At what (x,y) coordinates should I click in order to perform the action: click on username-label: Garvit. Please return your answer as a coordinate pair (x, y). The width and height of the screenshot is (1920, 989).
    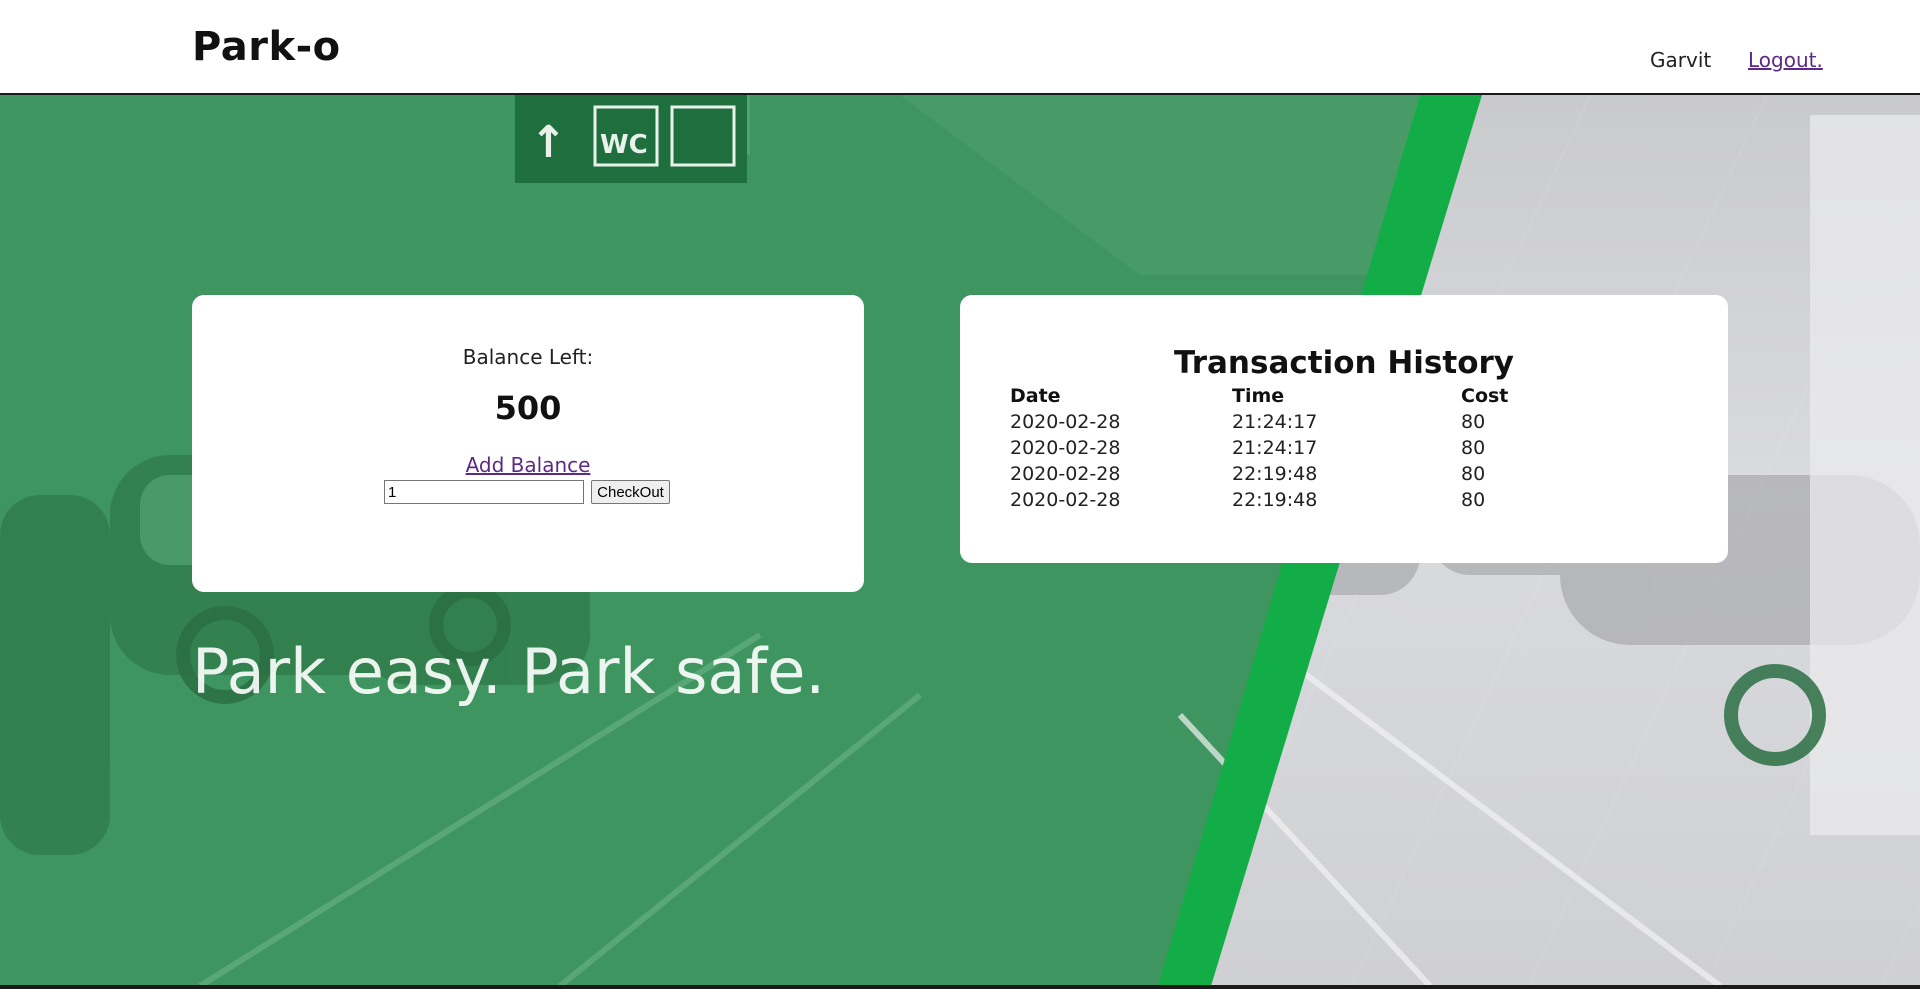
    Looking at the image, I should click on (1681, 60).